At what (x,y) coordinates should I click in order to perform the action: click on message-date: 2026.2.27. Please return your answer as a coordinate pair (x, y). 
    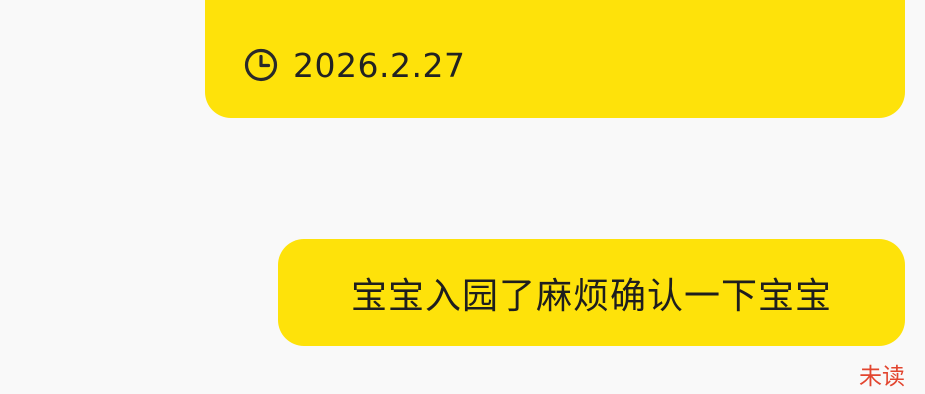
    Looking at the image, I should click on (379, 65).